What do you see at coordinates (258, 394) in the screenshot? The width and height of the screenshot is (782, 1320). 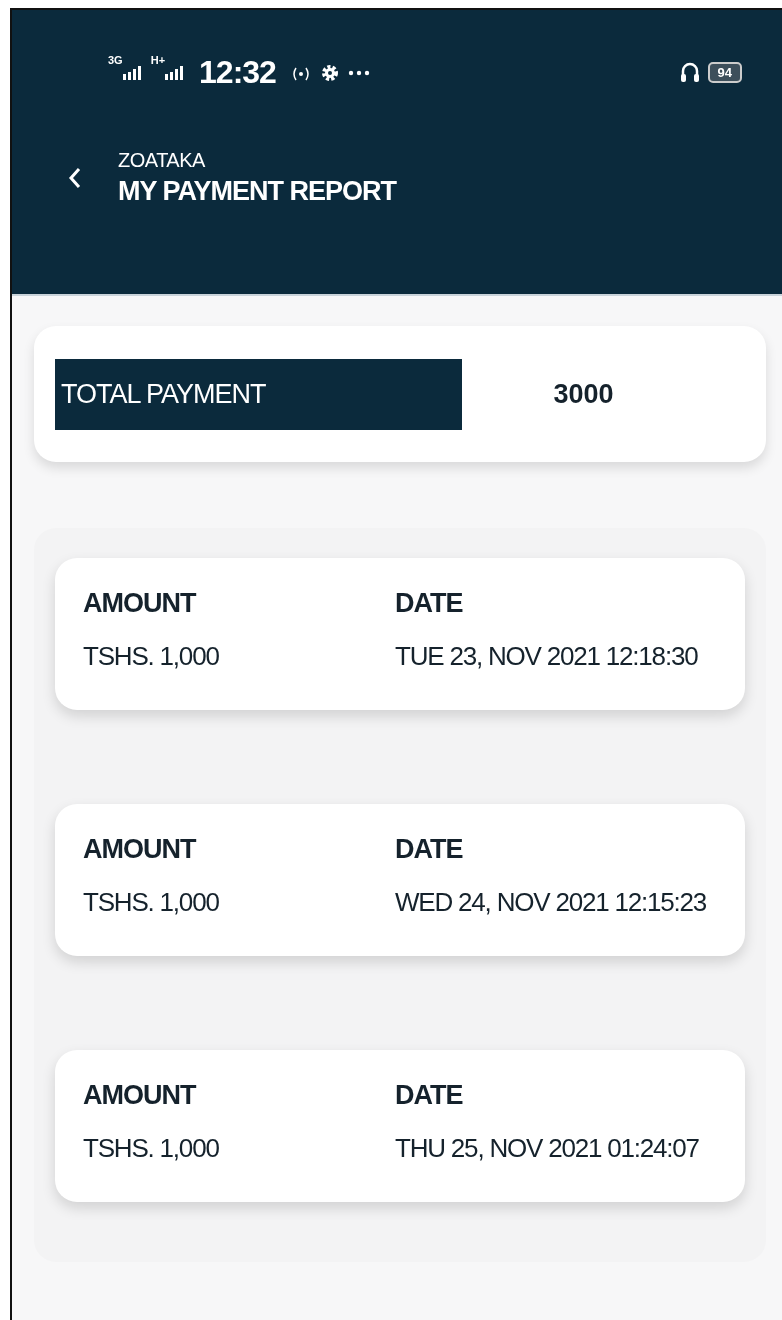 I see `total-label: TOTAL PAYMENT` at bounding box center [258, 394].